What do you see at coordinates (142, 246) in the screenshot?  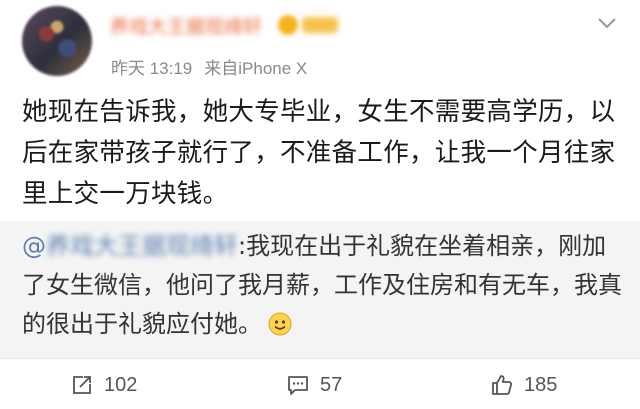 I see `mention-username: 养戏大王据现绮轩` at bounding box center [142, 246].